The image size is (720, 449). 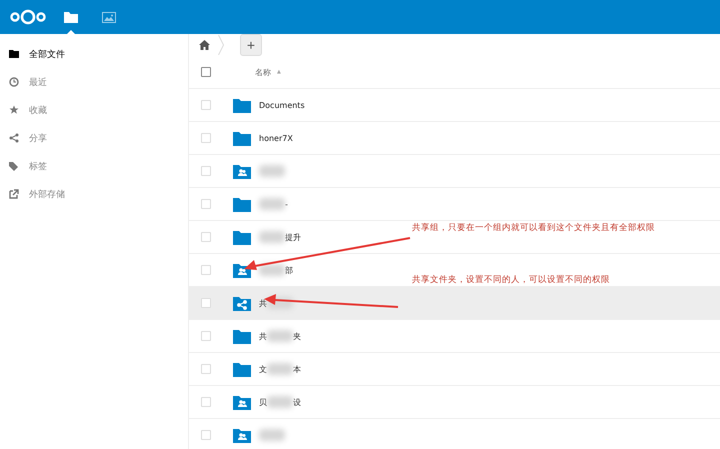 I want to click on sidebar-item: 最近, so click(x=94, y=82).